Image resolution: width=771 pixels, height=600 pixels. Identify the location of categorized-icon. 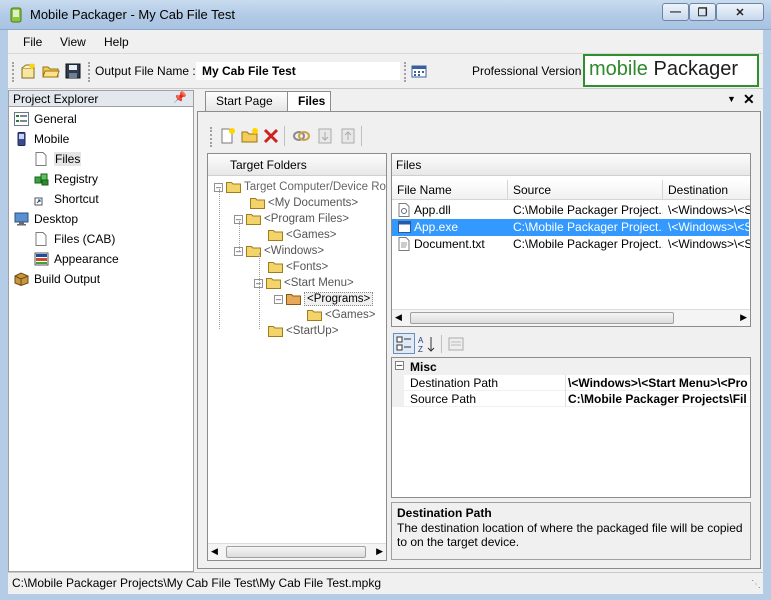
(403, 343).